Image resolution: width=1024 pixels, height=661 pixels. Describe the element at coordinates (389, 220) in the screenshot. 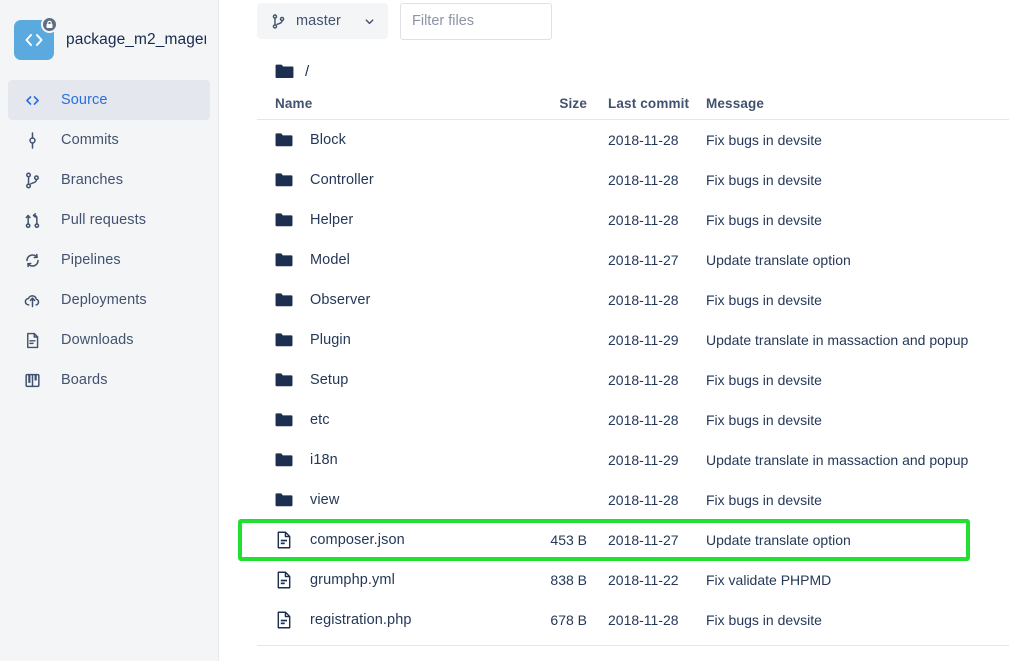

I see `cell-name: Helper` at that location.